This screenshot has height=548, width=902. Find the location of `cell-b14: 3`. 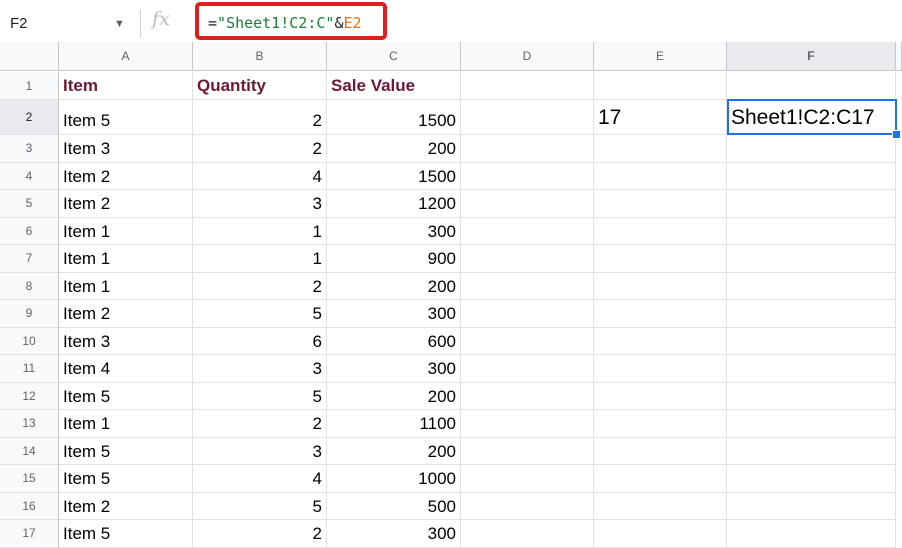

cell-b14: 3 is located at coordinates (260, 451).